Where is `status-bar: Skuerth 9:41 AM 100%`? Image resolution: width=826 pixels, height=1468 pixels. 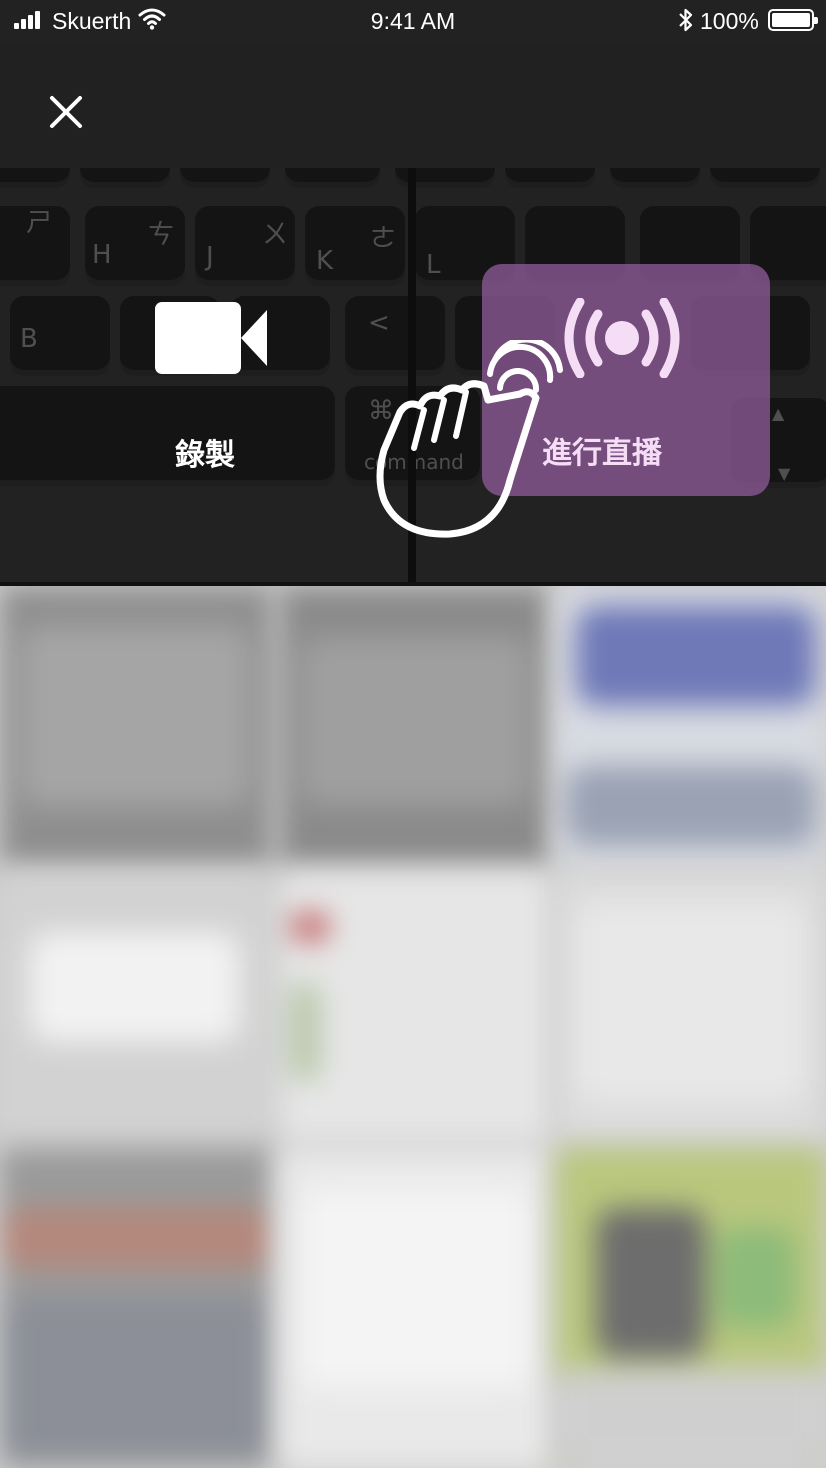 status-bar: Skuerth 9:41 AM 100% is located at coordinates (413, 21).